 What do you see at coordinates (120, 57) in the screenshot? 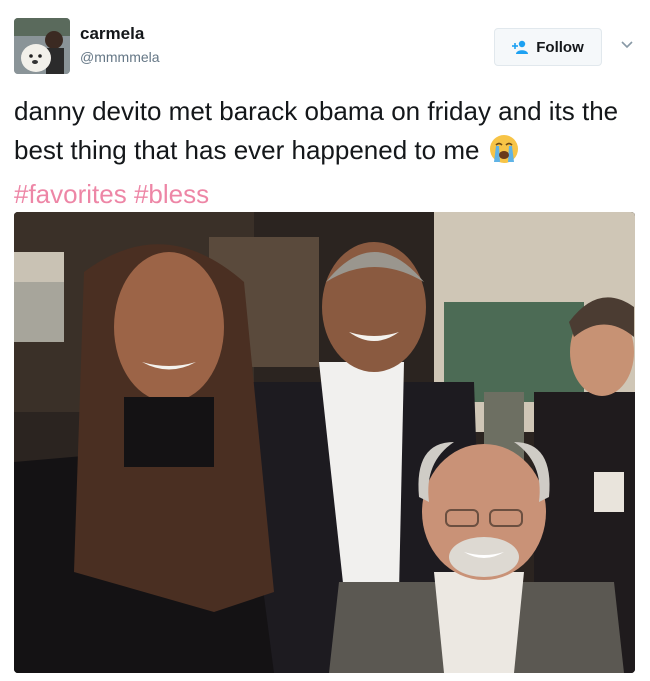
I see `author-handle: @mmmmela` at bounding box center [120, 57].